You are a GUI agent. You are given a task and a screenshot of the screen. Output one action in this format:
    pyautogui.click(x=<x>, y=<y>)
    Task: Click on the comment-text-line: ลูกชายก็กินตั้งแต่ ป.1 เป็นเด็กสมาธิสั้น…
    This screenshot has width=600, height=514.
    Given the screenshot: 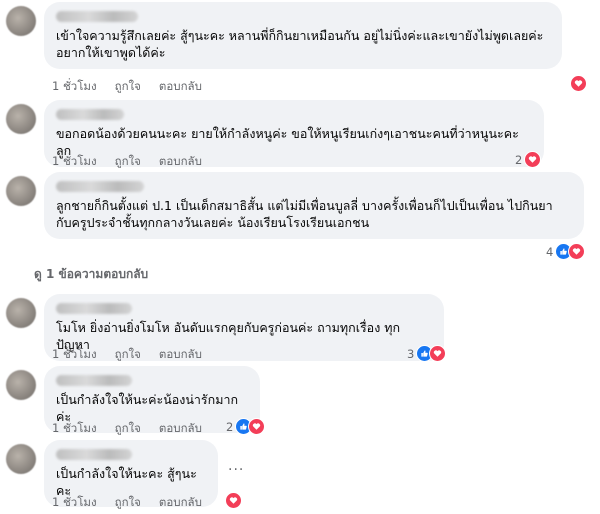 What is the action you would take?
    pyautogui.click(x=304, y=205)
    